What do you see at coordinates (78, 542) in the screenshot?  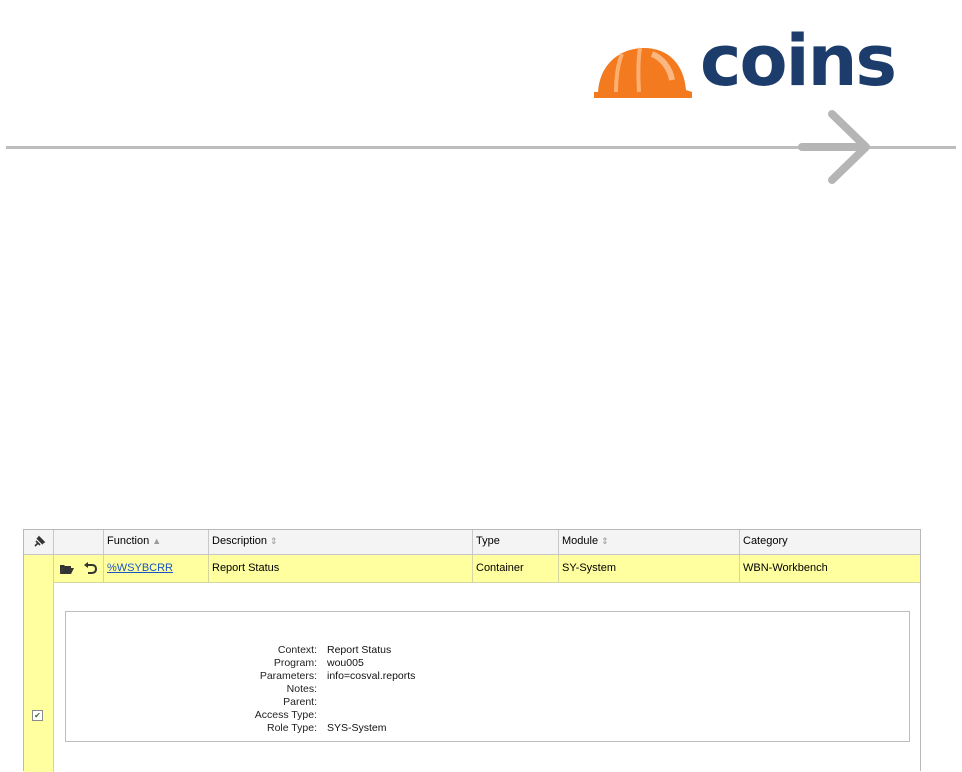 I see `actions-column-header` at bounding box center [78, 542].